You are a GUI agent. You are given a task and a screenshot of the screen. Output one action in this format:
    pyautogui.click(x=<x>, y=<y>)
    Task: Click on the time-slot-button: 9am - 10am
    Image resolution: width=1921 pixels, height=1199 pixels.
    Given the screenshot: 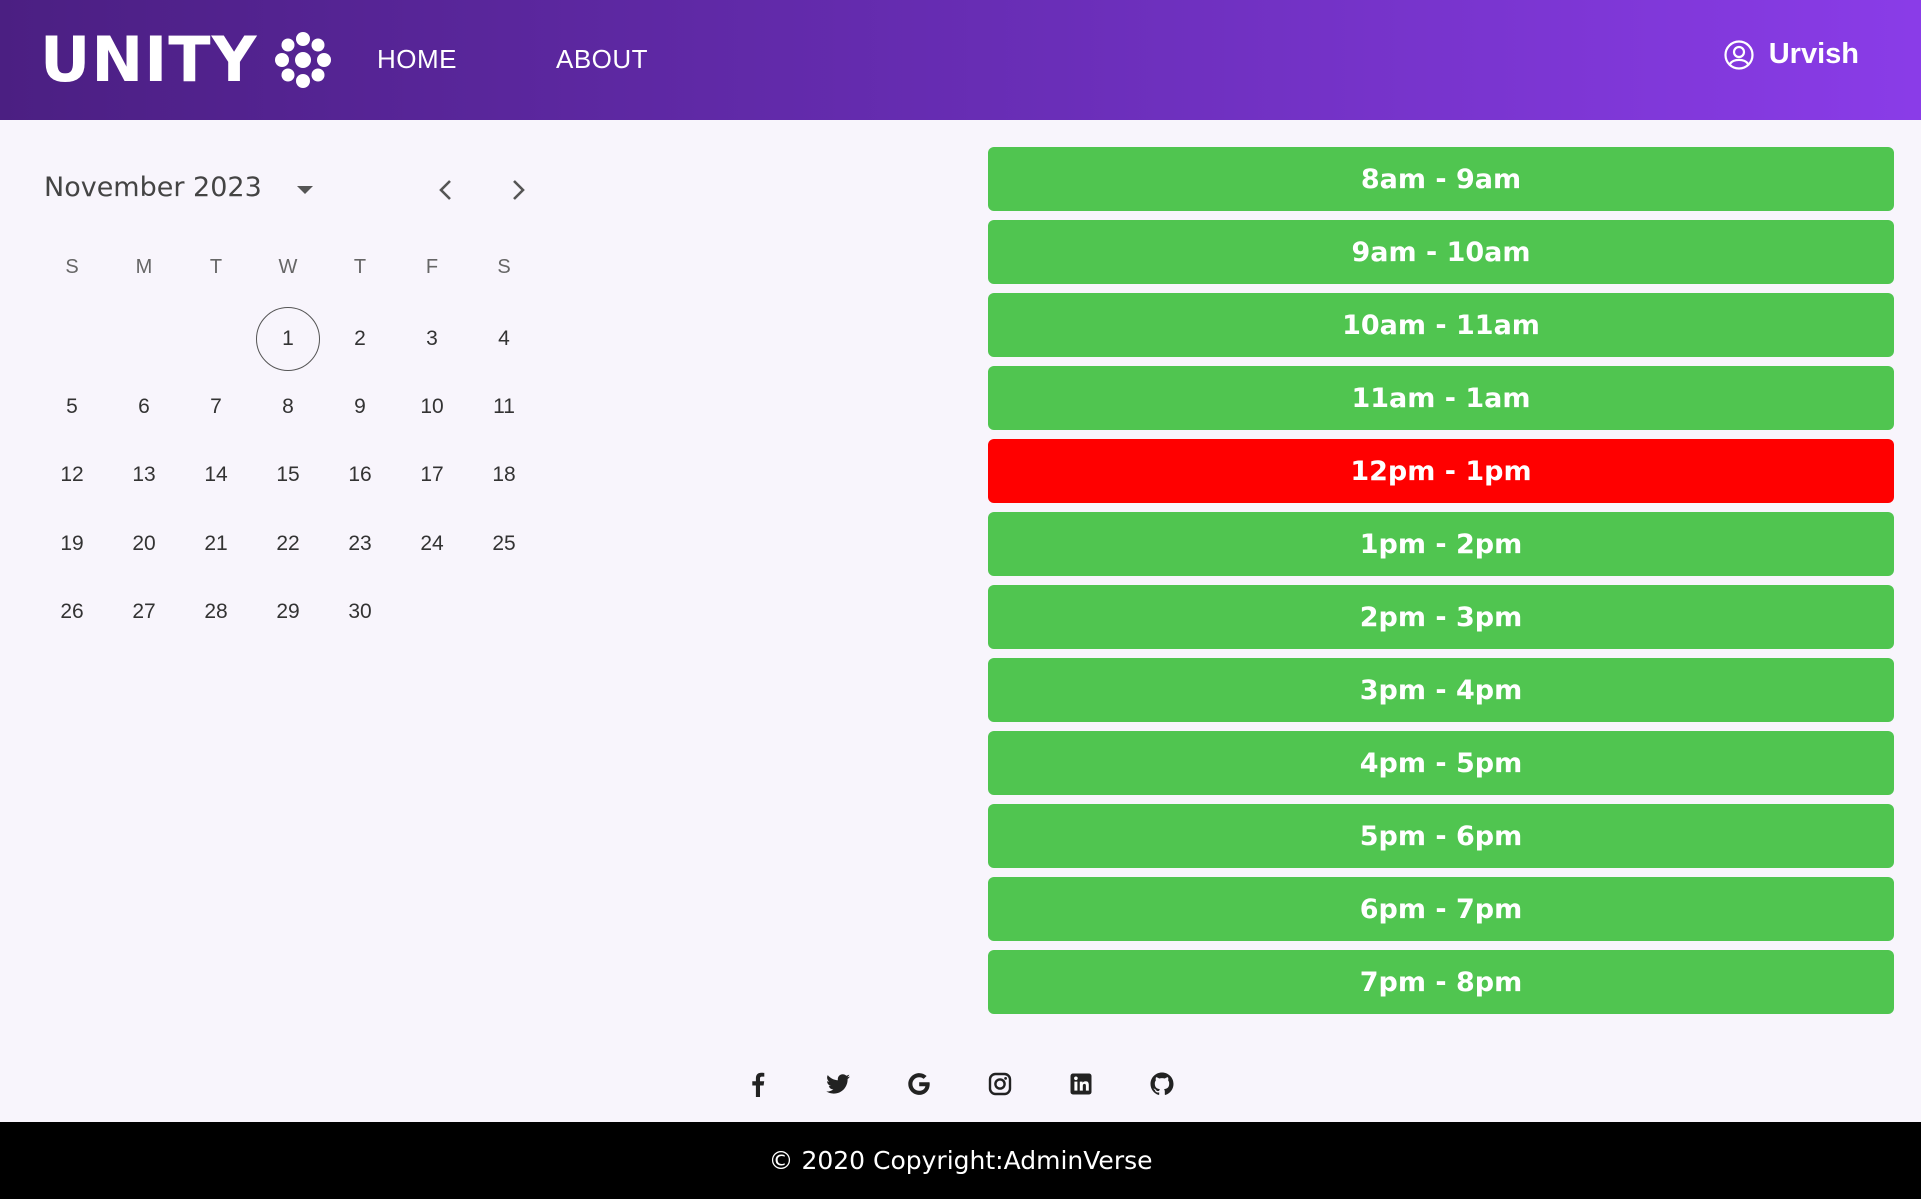 What is the action you would take?
    pyautogui.click(x=1441, y=252)
    